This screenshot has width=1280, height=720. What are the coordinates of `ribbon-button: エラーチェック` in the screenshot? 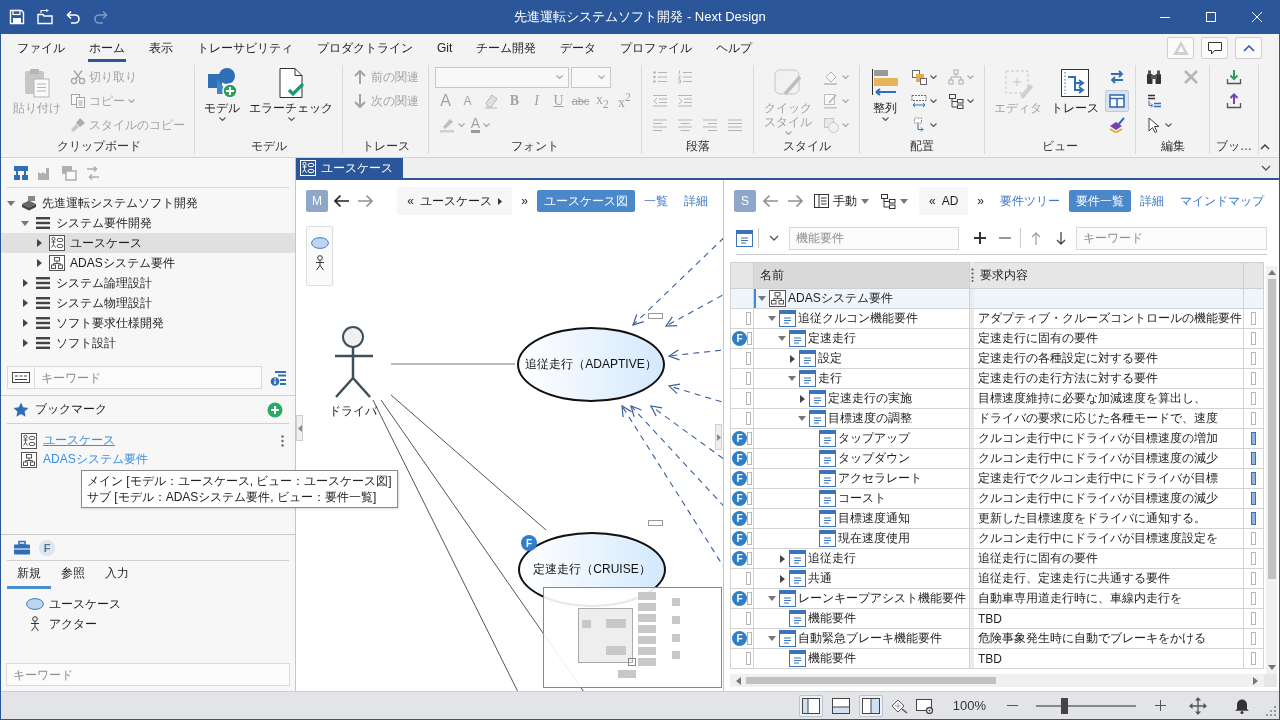 It's located at (291, 101).